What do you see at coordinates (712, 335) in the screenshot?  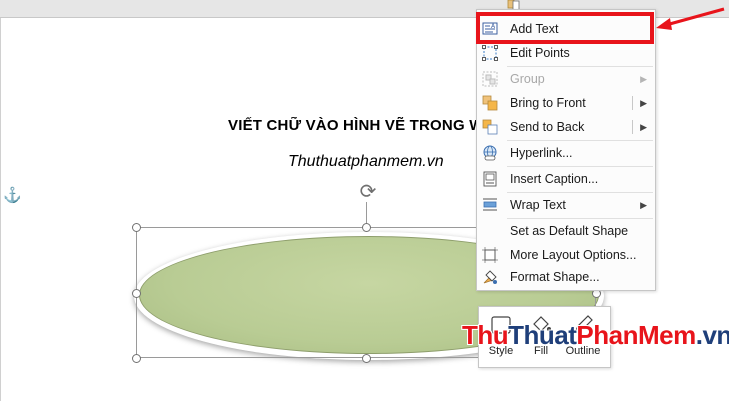 I see `watermark-part: .vn` at bounding box center [712, 335].